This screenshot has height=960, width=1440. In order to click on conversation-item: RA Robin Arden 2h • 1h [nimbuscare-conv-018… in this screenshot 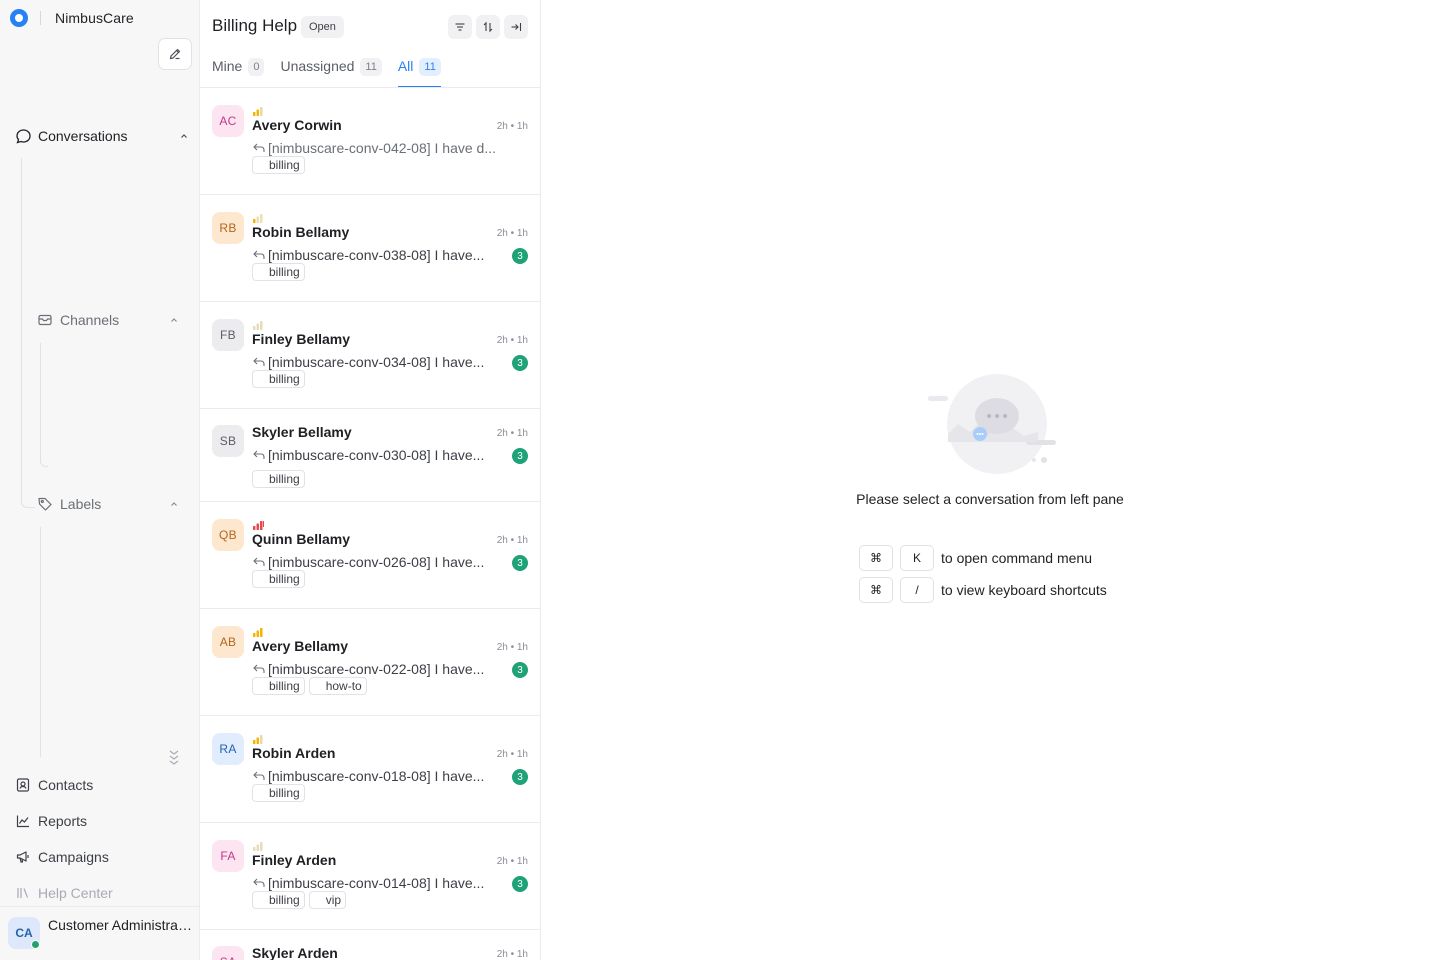, I will do `click(370, 769)`.